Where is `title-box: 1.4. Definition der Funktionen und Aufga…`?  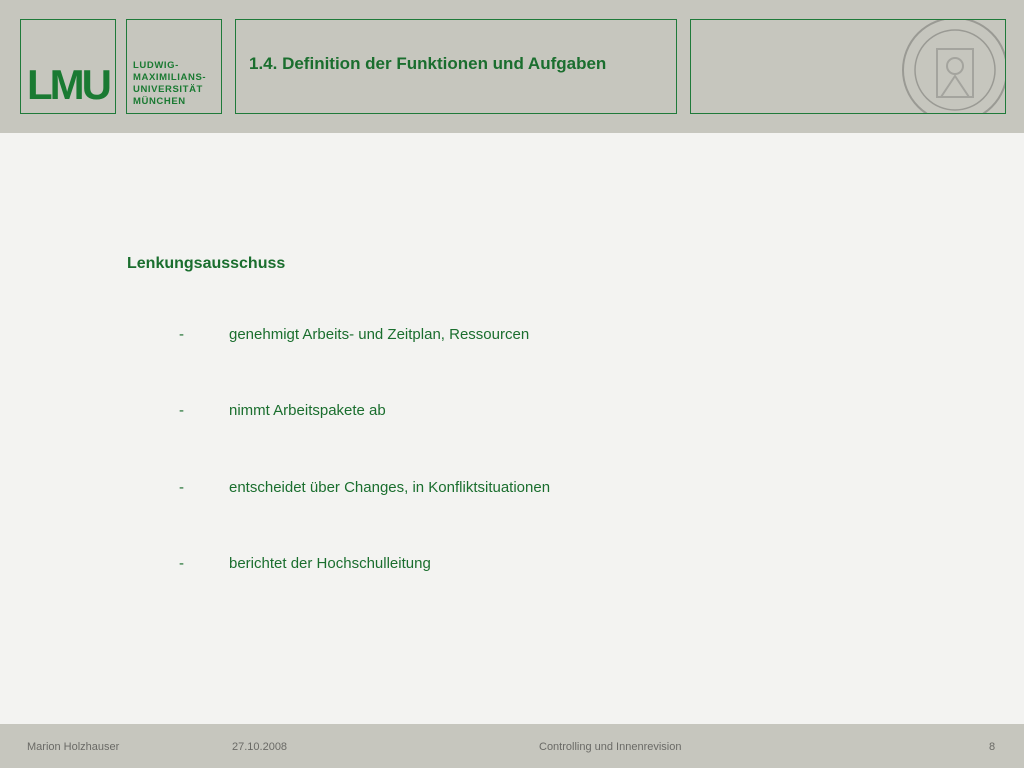
title-box: 1.4. Definition der Funktionen und Aufga… is located at coordinates (456, 66).